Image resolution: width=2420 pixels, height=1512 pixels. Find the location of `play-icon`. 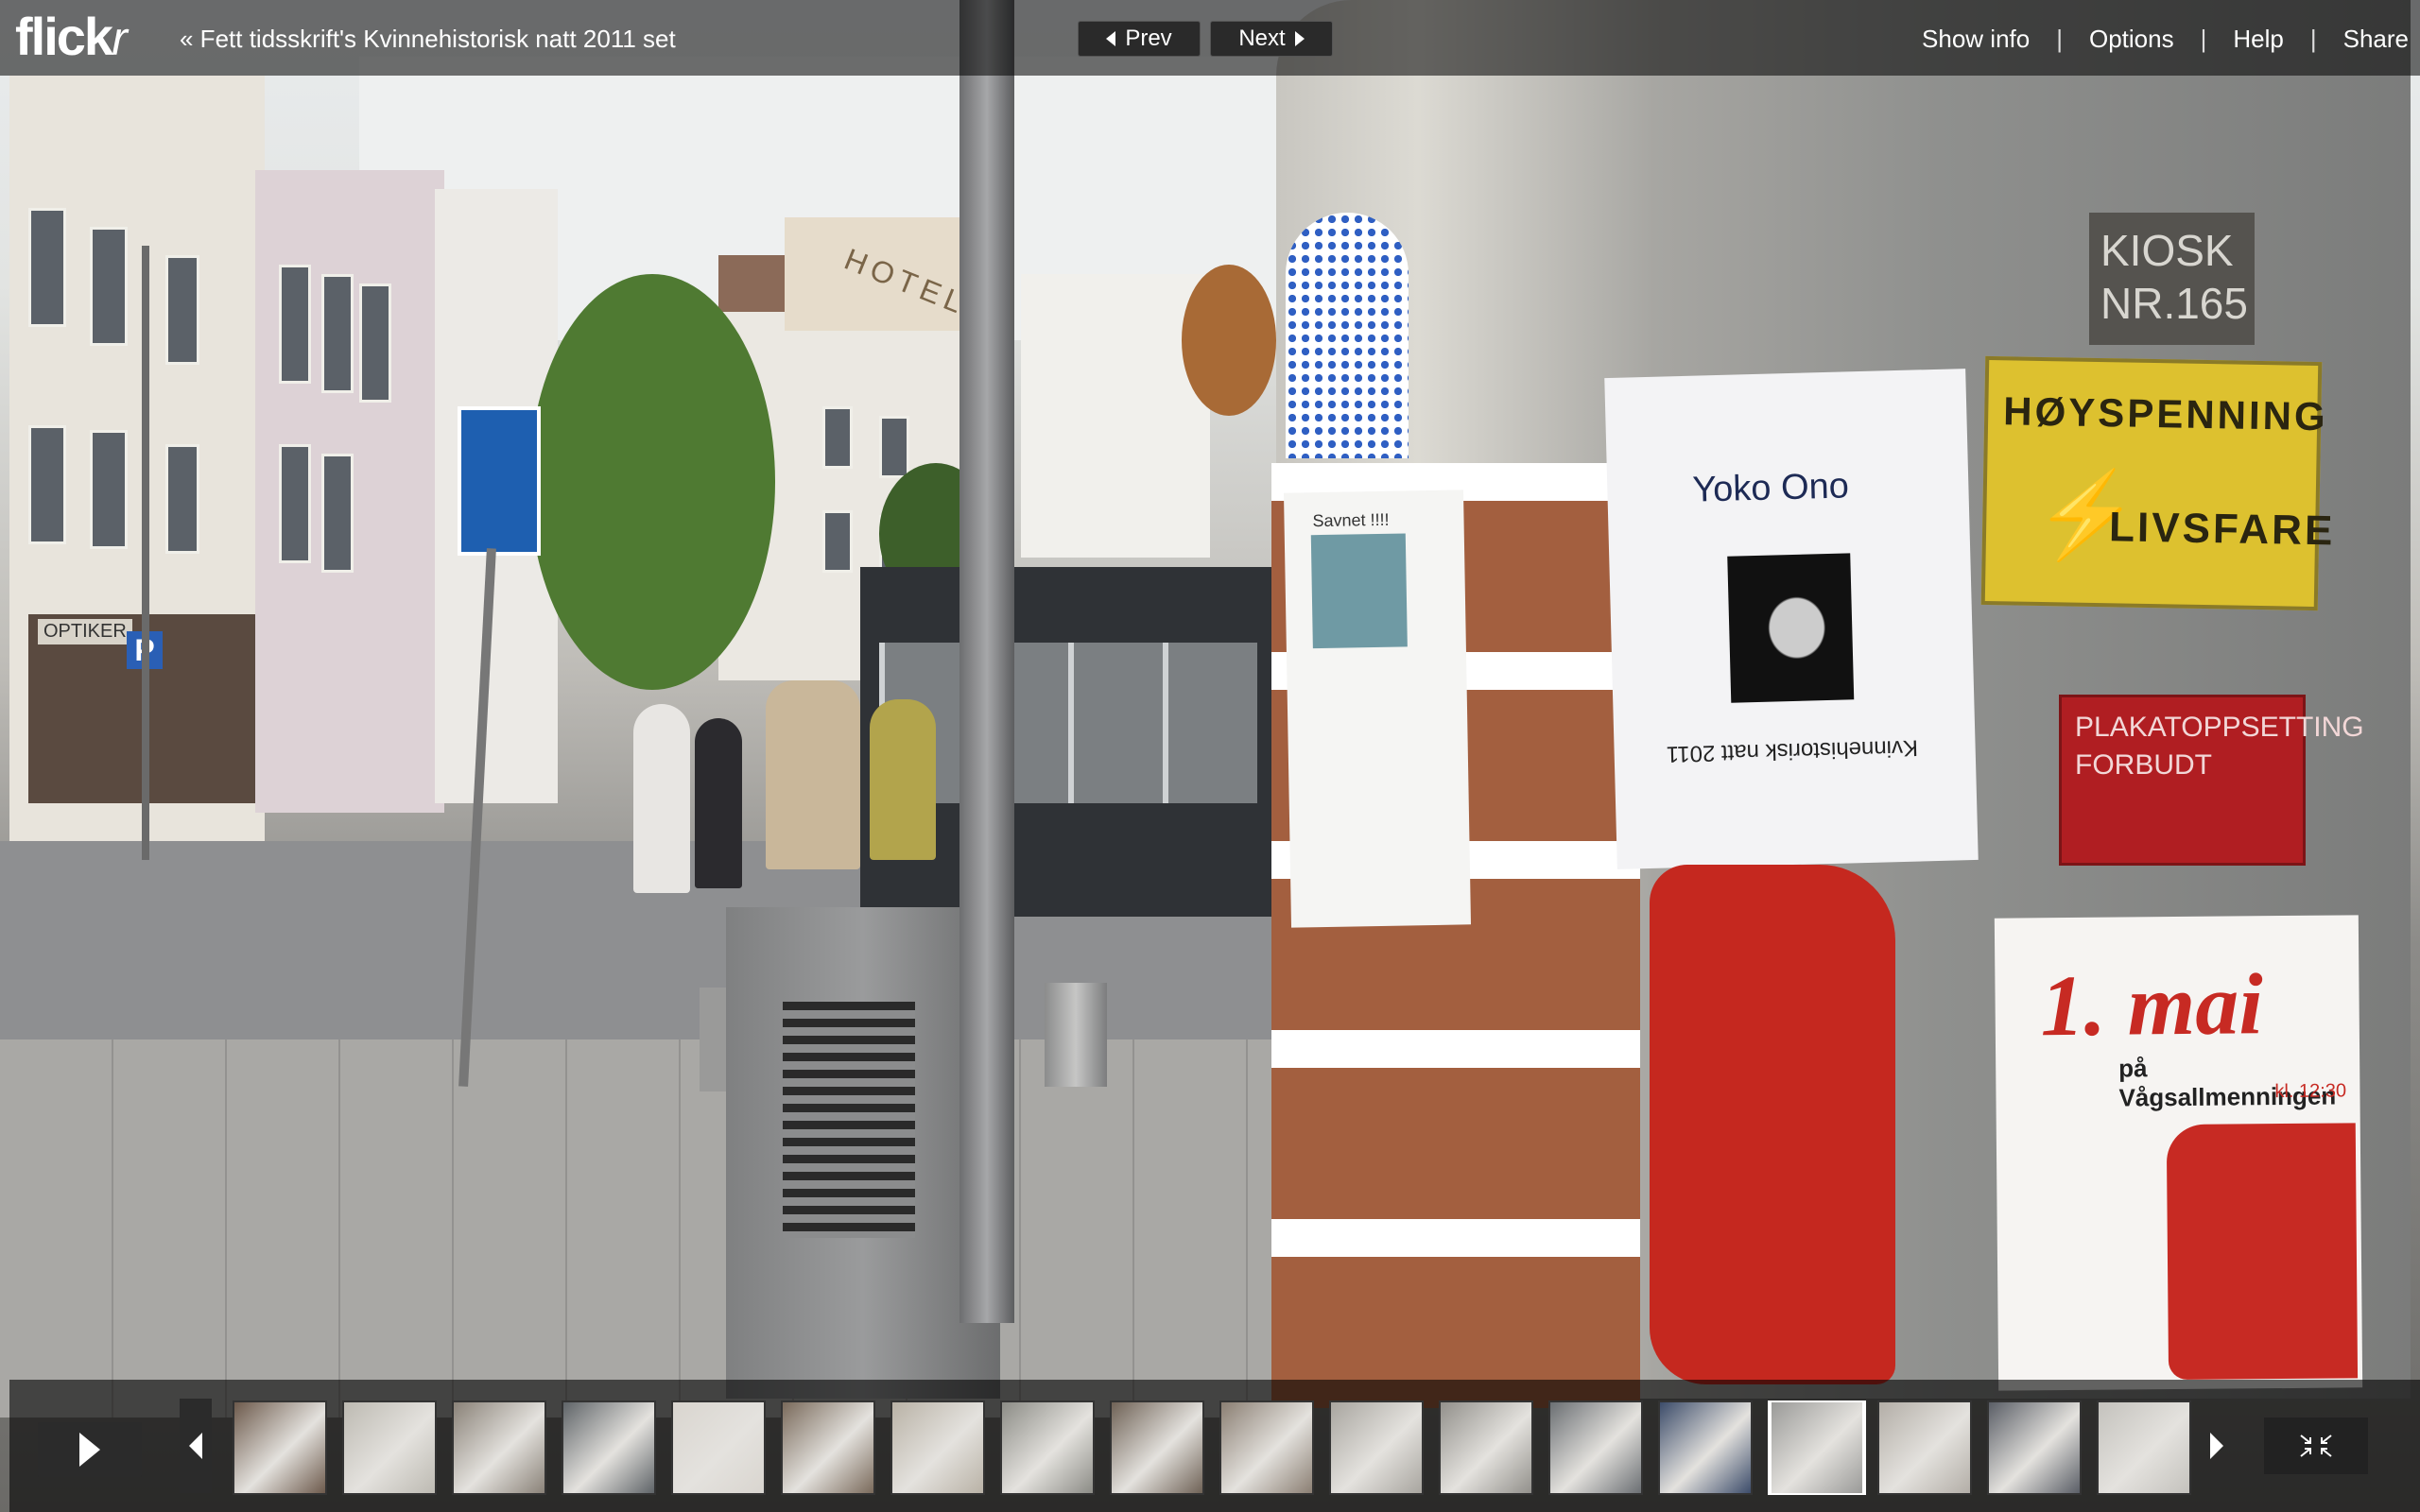

play-icon is located at coordinates (89, 1450).